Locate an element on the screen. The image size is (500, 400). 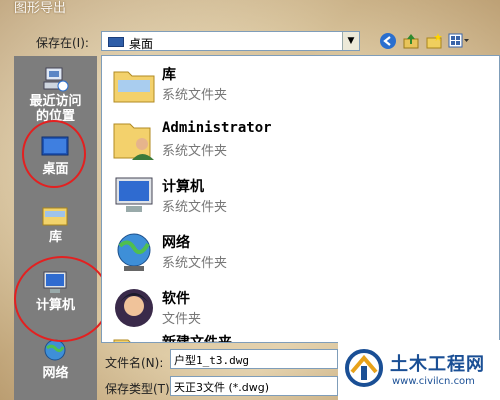
libraries-icon is located at coordinates (55, 216).